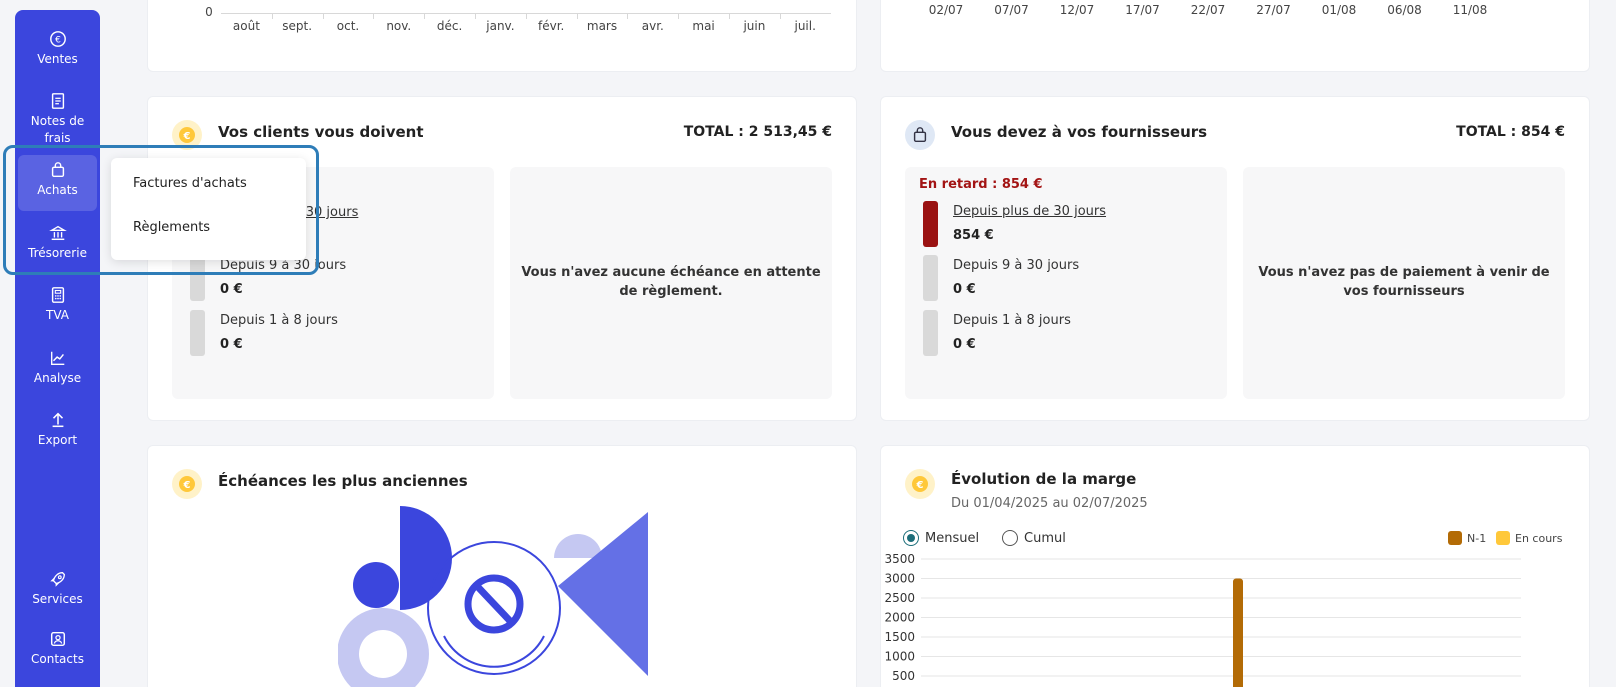 This screenshot has height=687, width=1616. I want to click on euro-icon: €, so click(57, 39).